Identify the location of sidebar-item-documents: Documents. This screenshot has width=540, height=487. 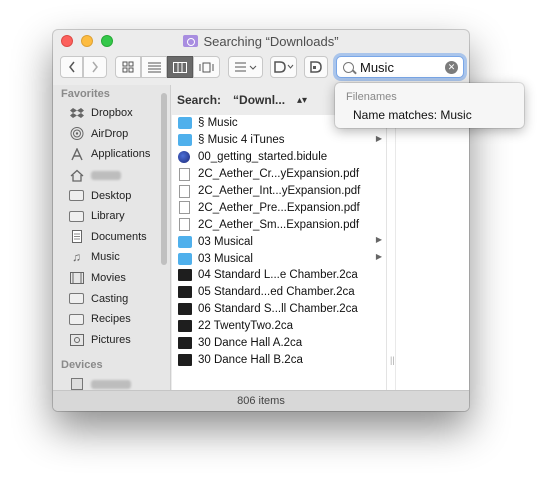
(111, 237).